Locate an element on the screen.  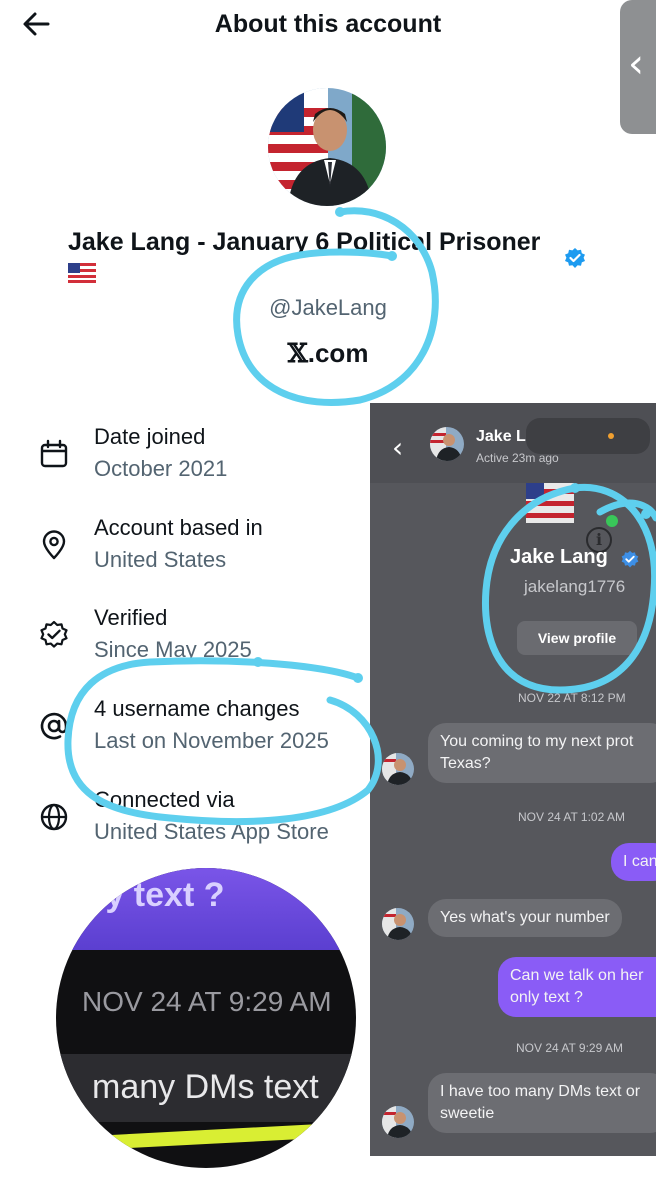
highlight-stripe is located at coordinates (206, 1137).